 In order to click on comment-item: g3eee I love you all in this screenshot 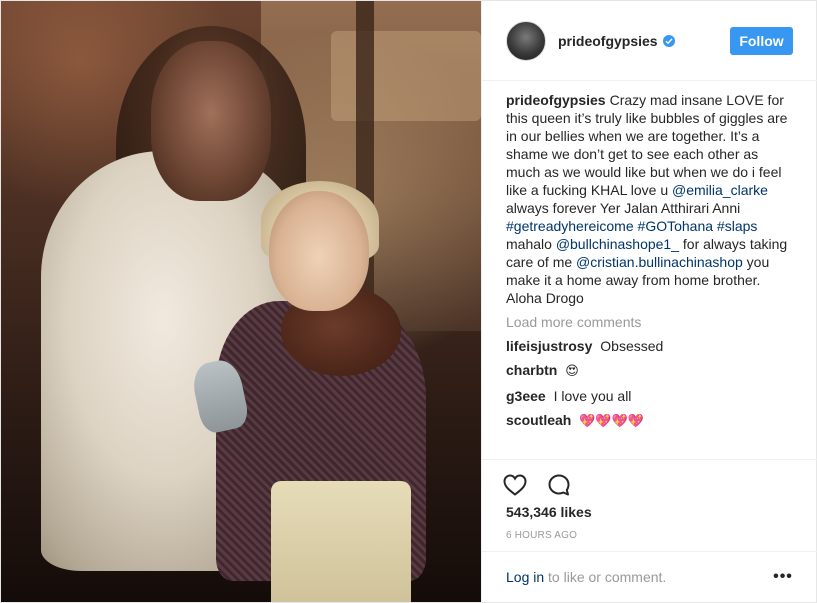, I will do `click(651, 396)`.